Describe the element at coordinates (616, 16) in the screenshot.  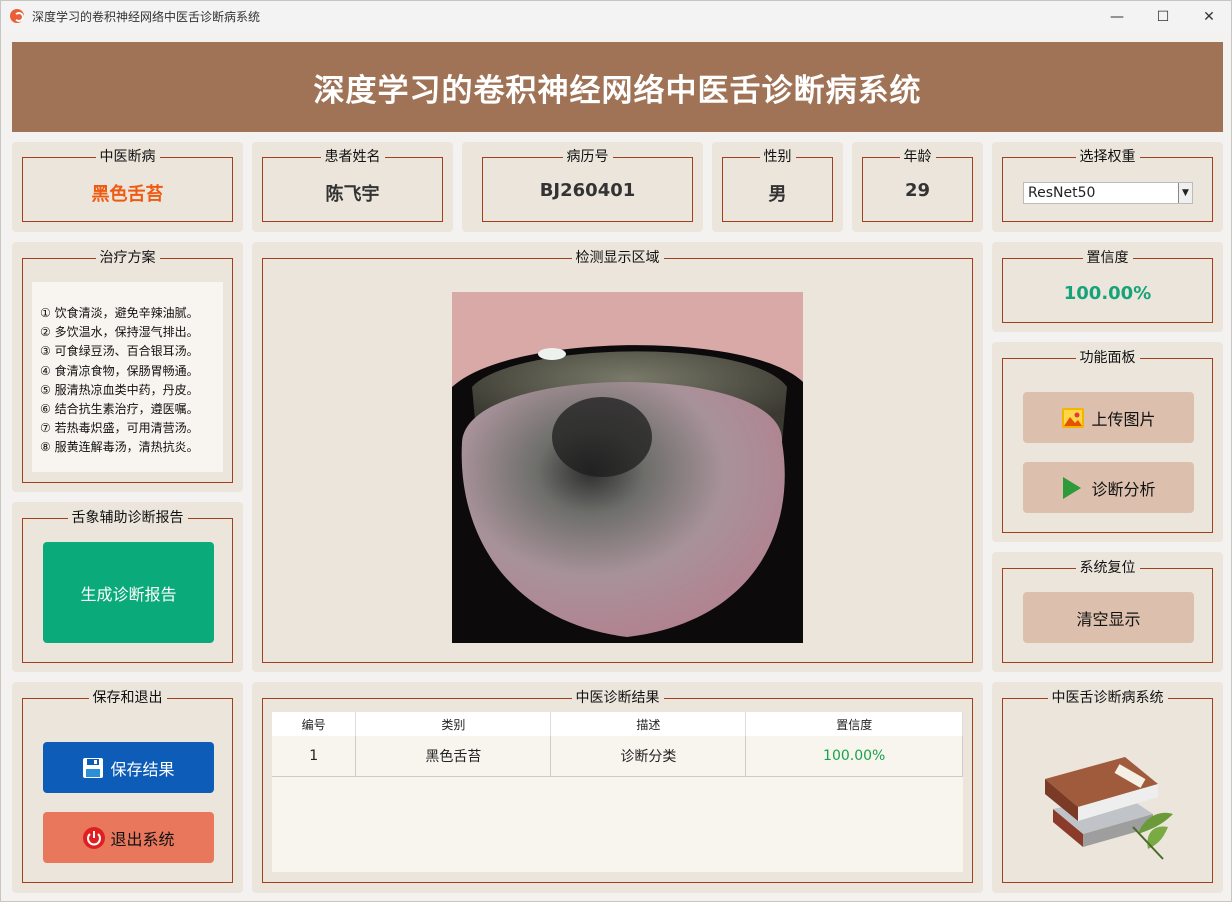
I see `title-bar: 深度学习的卷积神经网络中医舌诊断病系统 — ☐ ✕` at that location.